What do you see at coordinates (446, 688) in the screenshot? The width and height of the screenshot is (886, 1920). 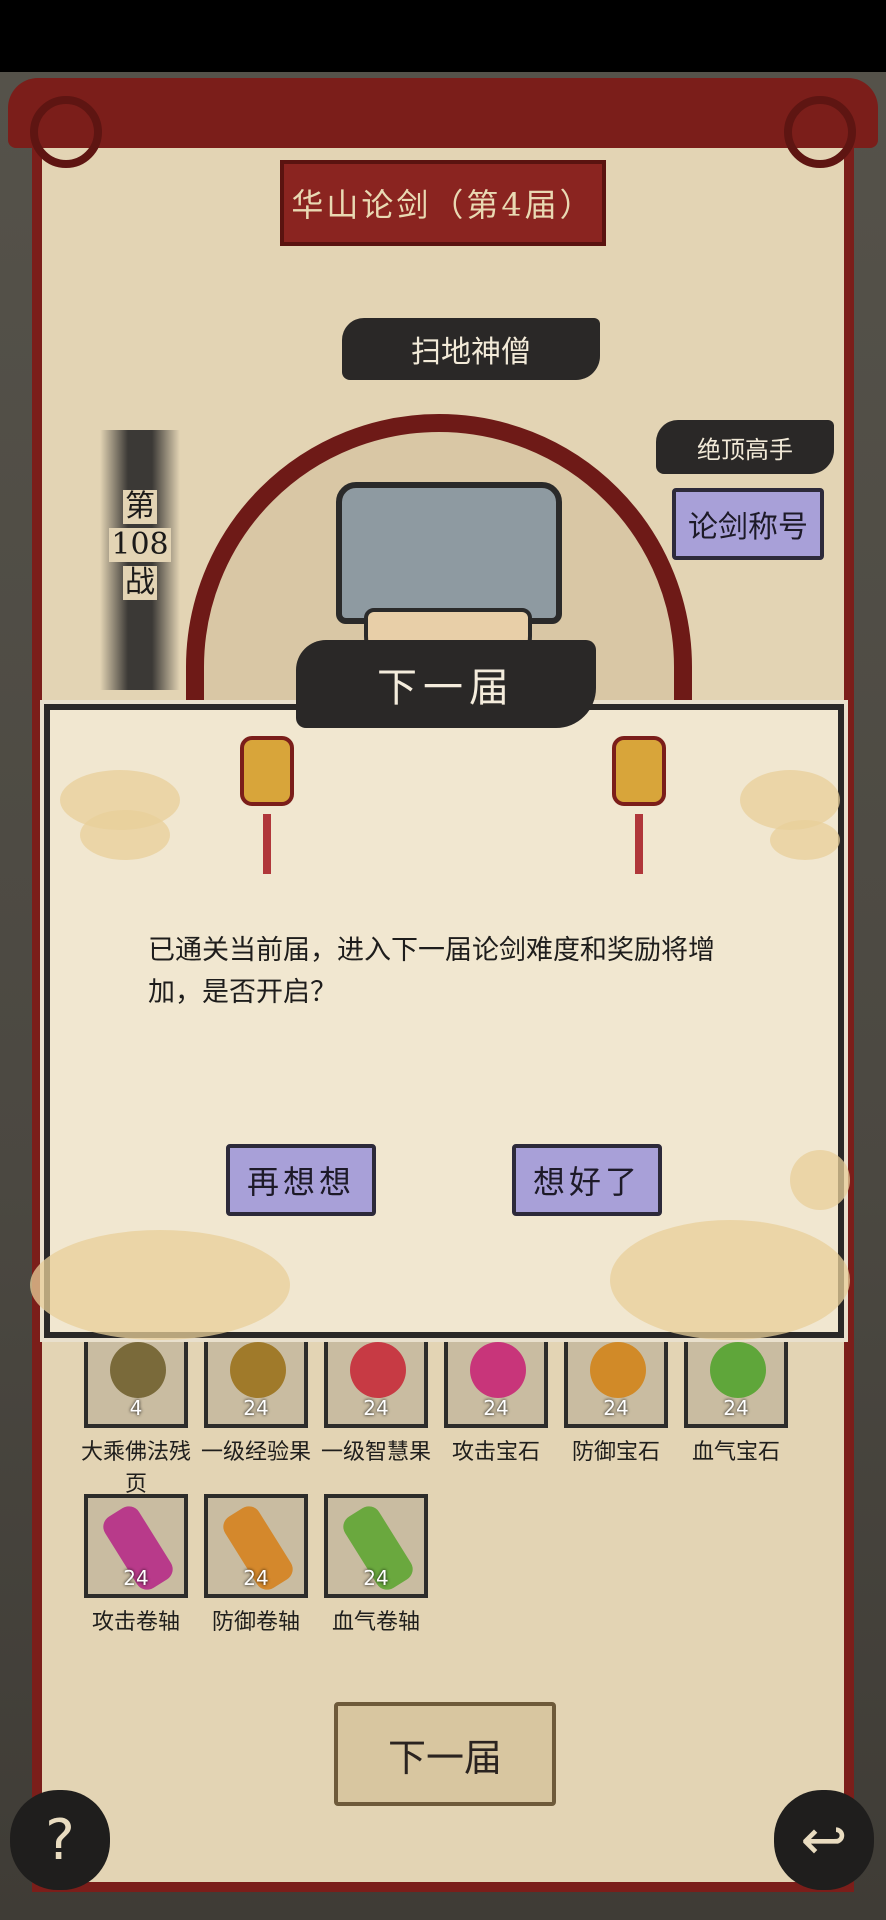 I see `dialog-title: 下一届` at bounding box center [446, 688].